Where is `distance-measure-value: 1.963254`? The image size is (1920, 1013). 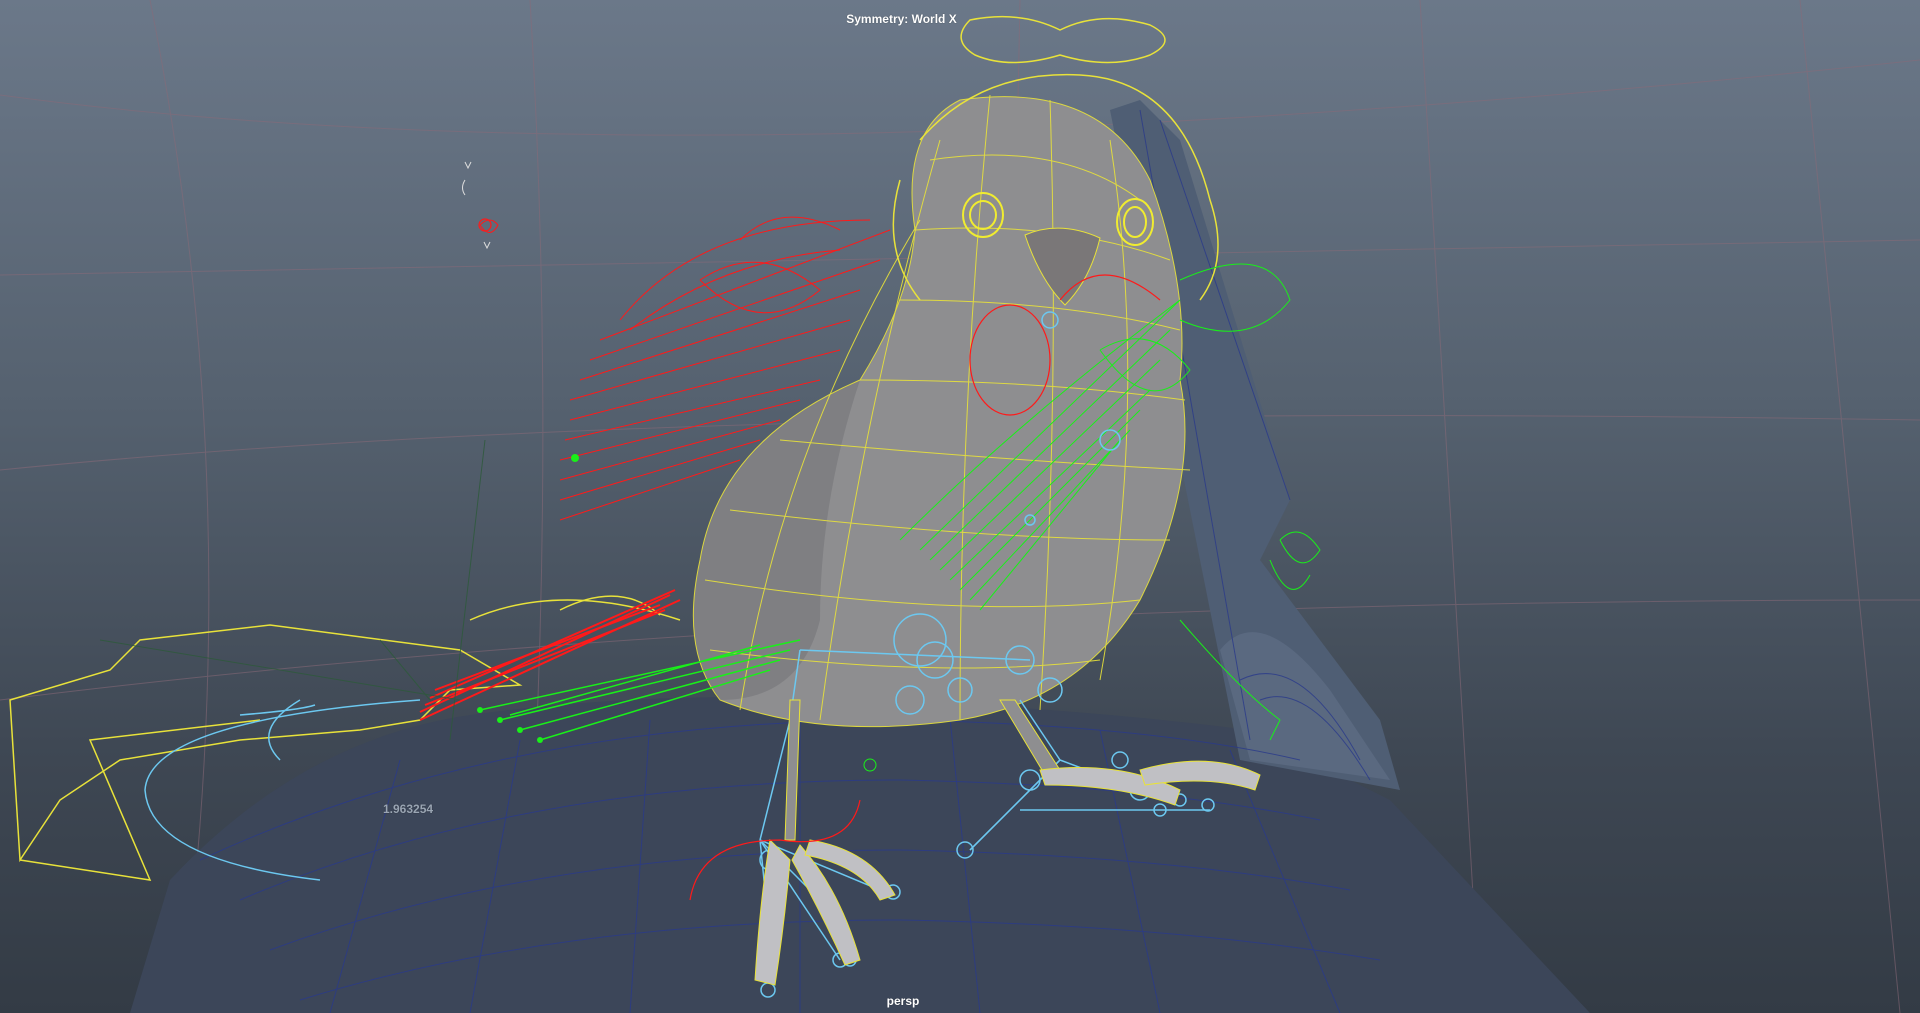
distance-measure-value: 1.963254 is located at coordinates (408, 809).